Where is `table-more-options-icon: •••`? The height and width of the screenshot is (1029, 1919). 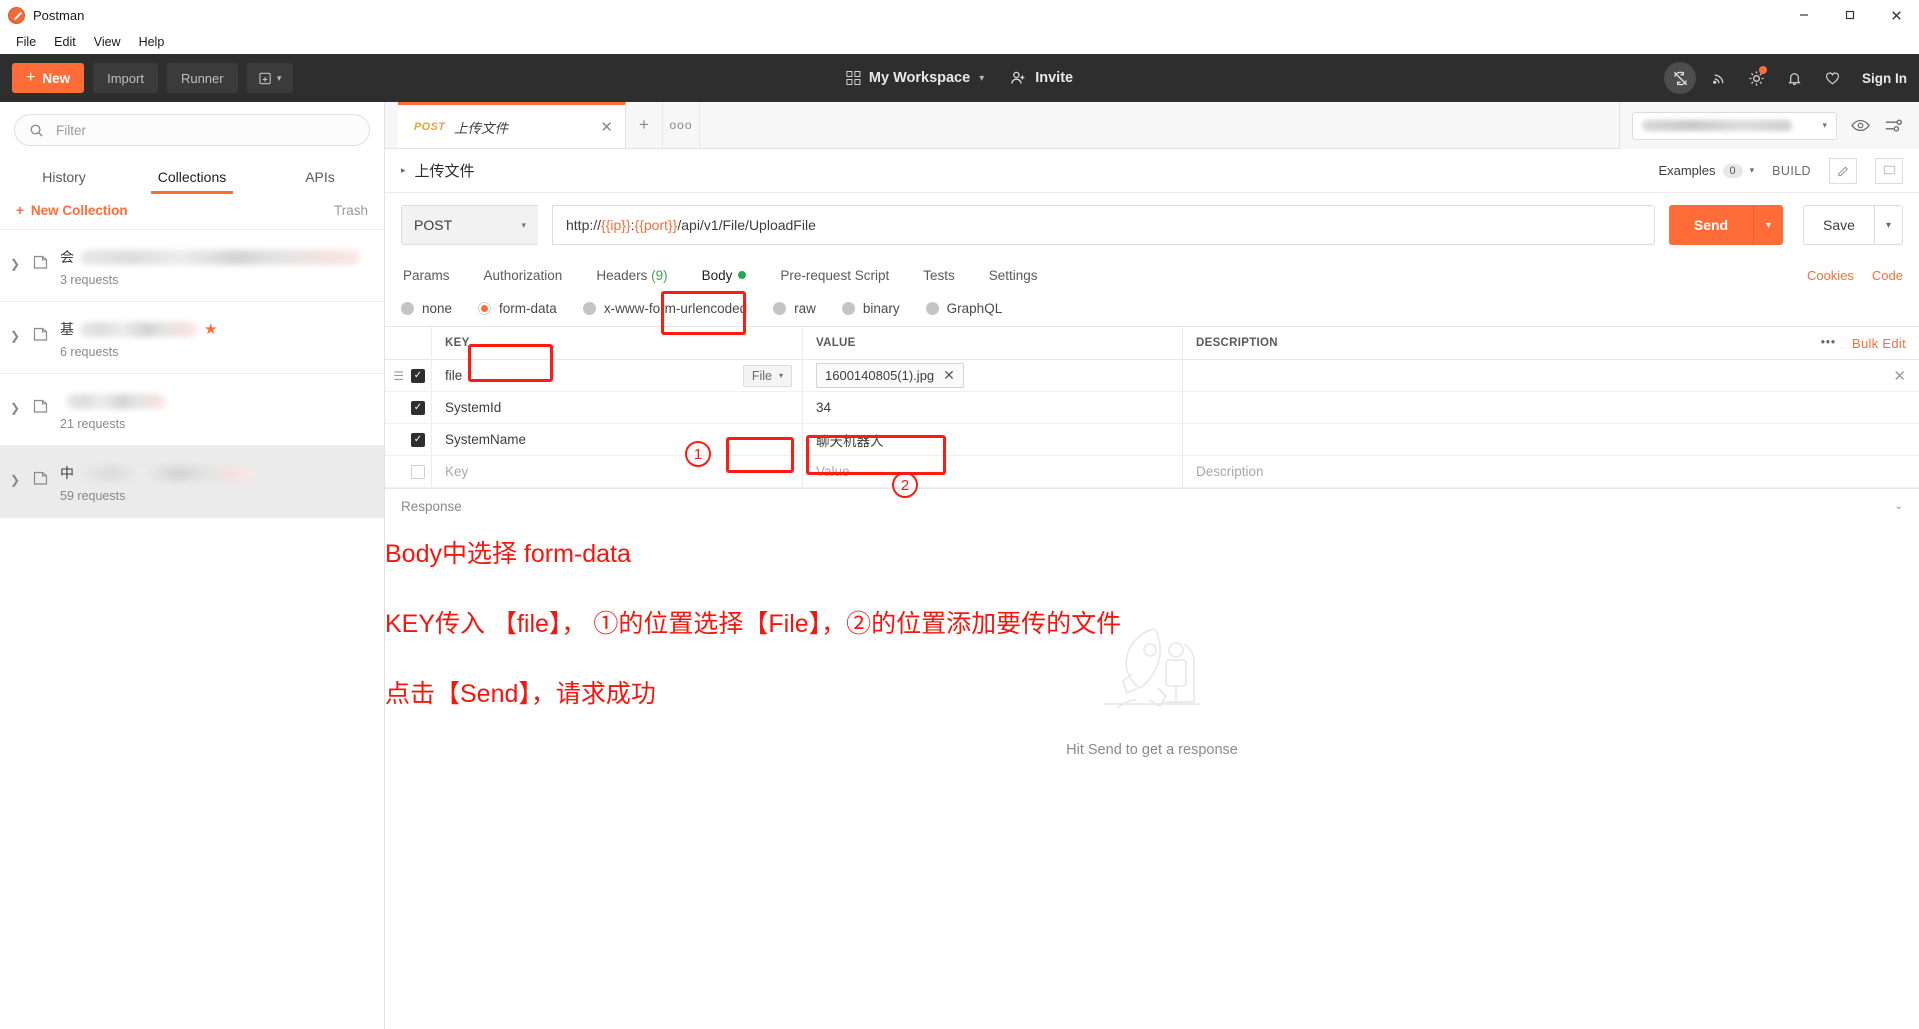 table-more-options-icon: ••• is located at coordinates (1828, 343).